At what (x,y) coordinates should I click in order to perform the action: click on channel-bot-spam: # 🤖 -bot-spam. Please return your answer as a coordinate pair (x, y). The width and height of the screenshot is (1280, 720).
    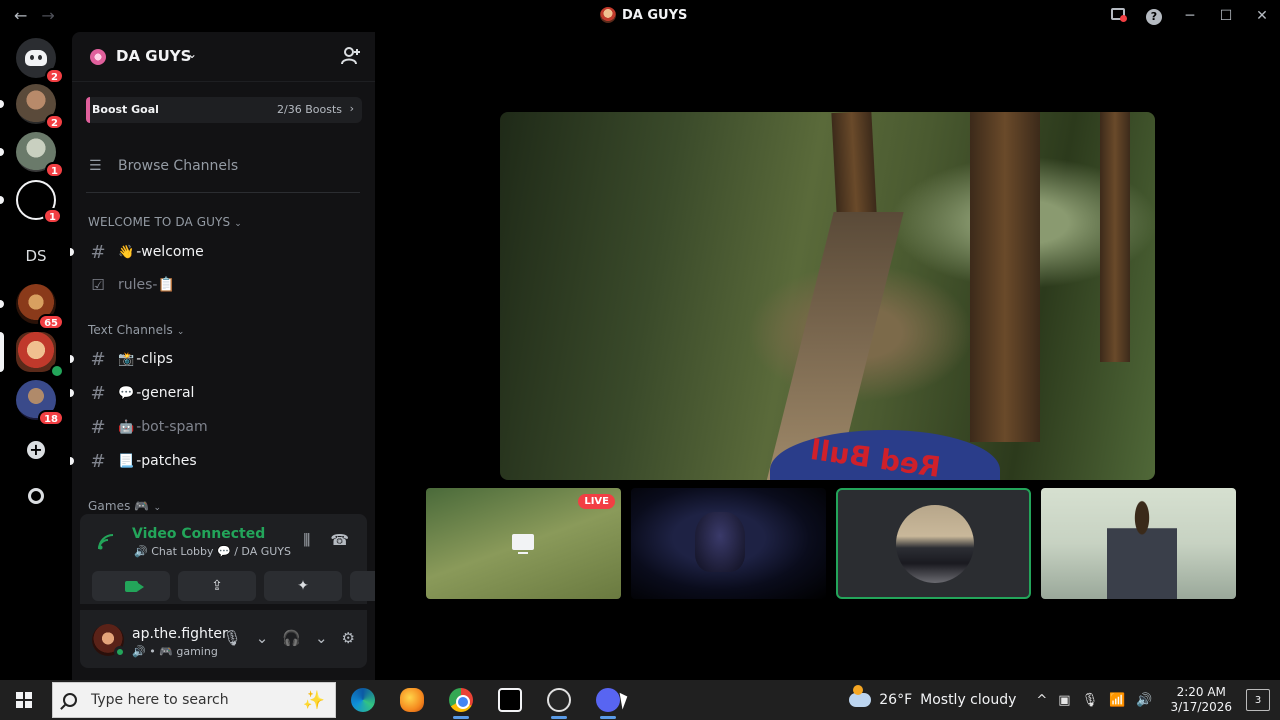
    Looking at the image, I should click on (224, 427).